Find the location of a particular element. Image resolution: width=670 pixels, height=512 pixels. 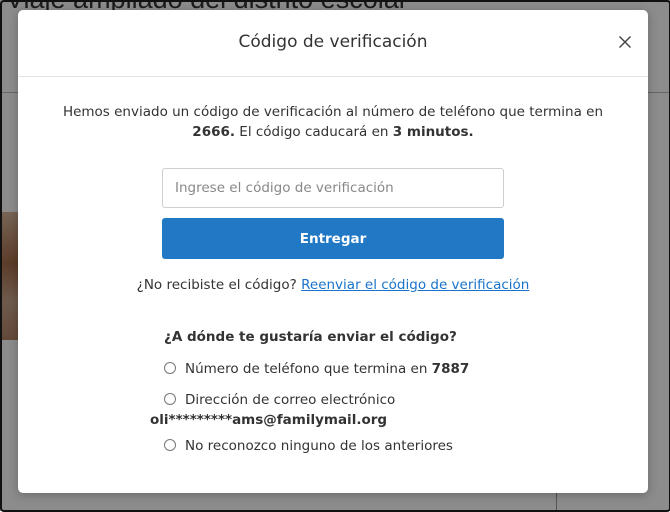

verification-code-input is located at coordinates (333, 188).